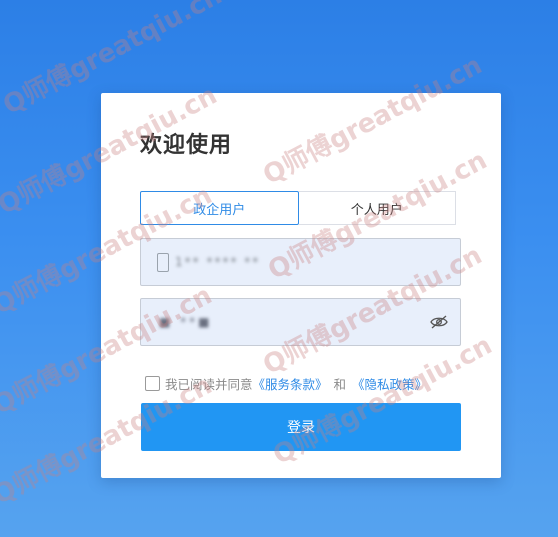 This screenshot has width=558, height=537. I want to click on password-field: ■ **■, so click(300, 322).